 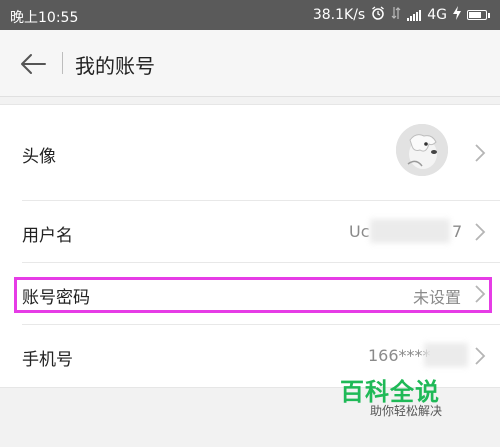 I want to click on username-value-end: 7, so click(x=457, y=231).